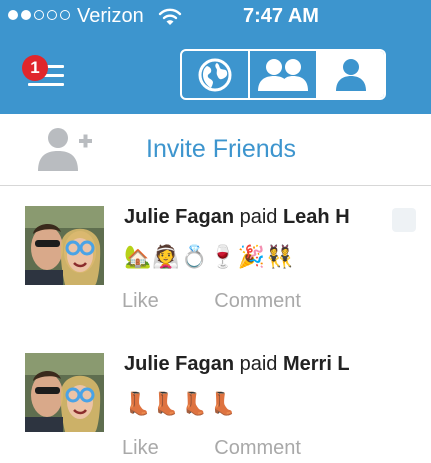 The image size is (431, 463). What do you see at coordinates (209, 256) in the screenshot?
I see `payment-note: 🏡👰💍🍷🎉👯` at bounding box center [209, 256].